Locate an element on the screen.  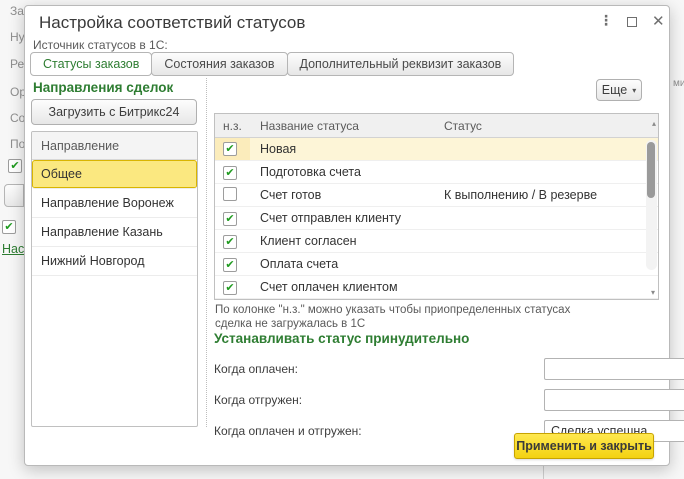
column-status: Статус is located at coordinates (550, 126).